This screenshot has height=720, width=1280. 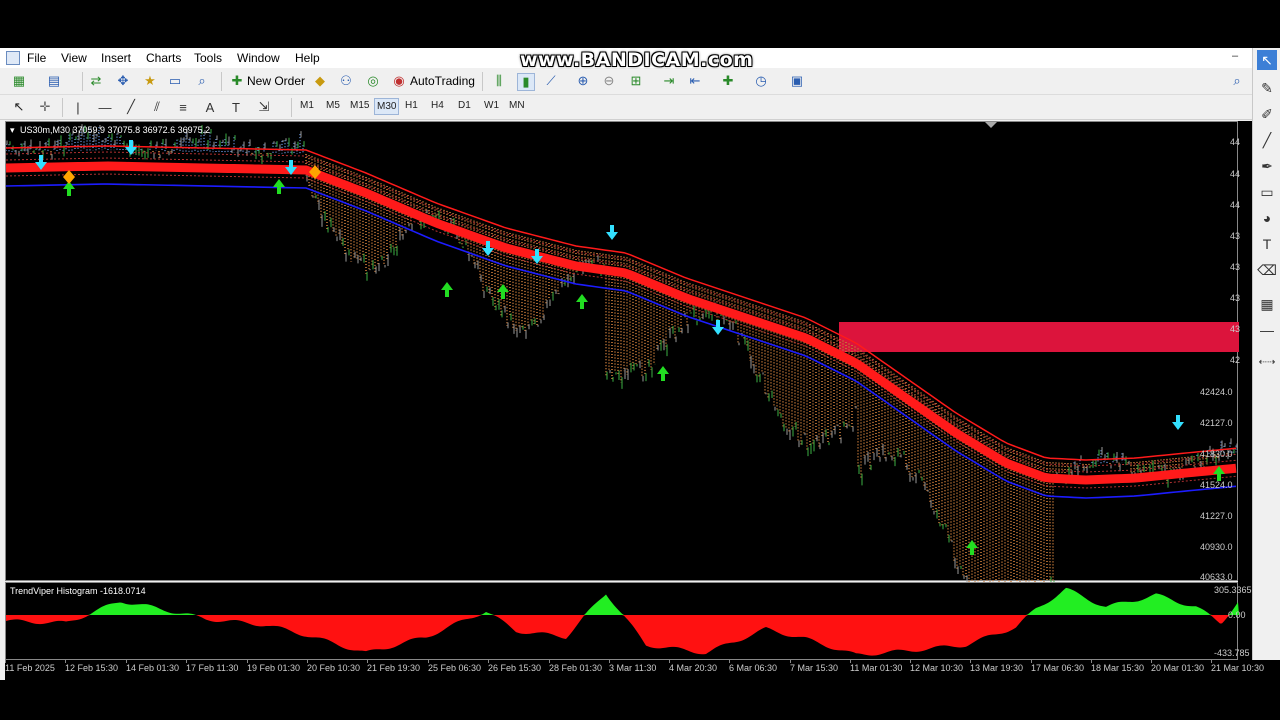 What do you see at coordinates (1216, 423) in the screenshot?
I see `price-label: 42127.0` at bounding box center [1216, 423].